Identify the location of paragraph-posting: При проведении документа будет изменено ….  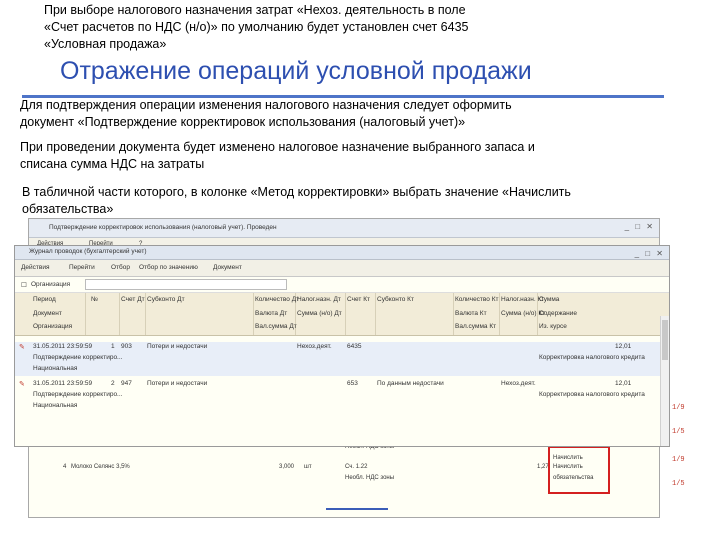
(340, 156).